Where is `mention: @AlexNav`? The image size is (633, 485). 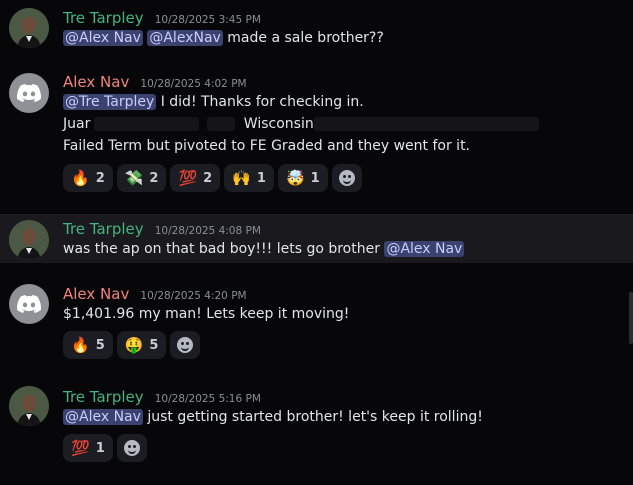
mention: @AlexNav is located at coordinates (185, 38).